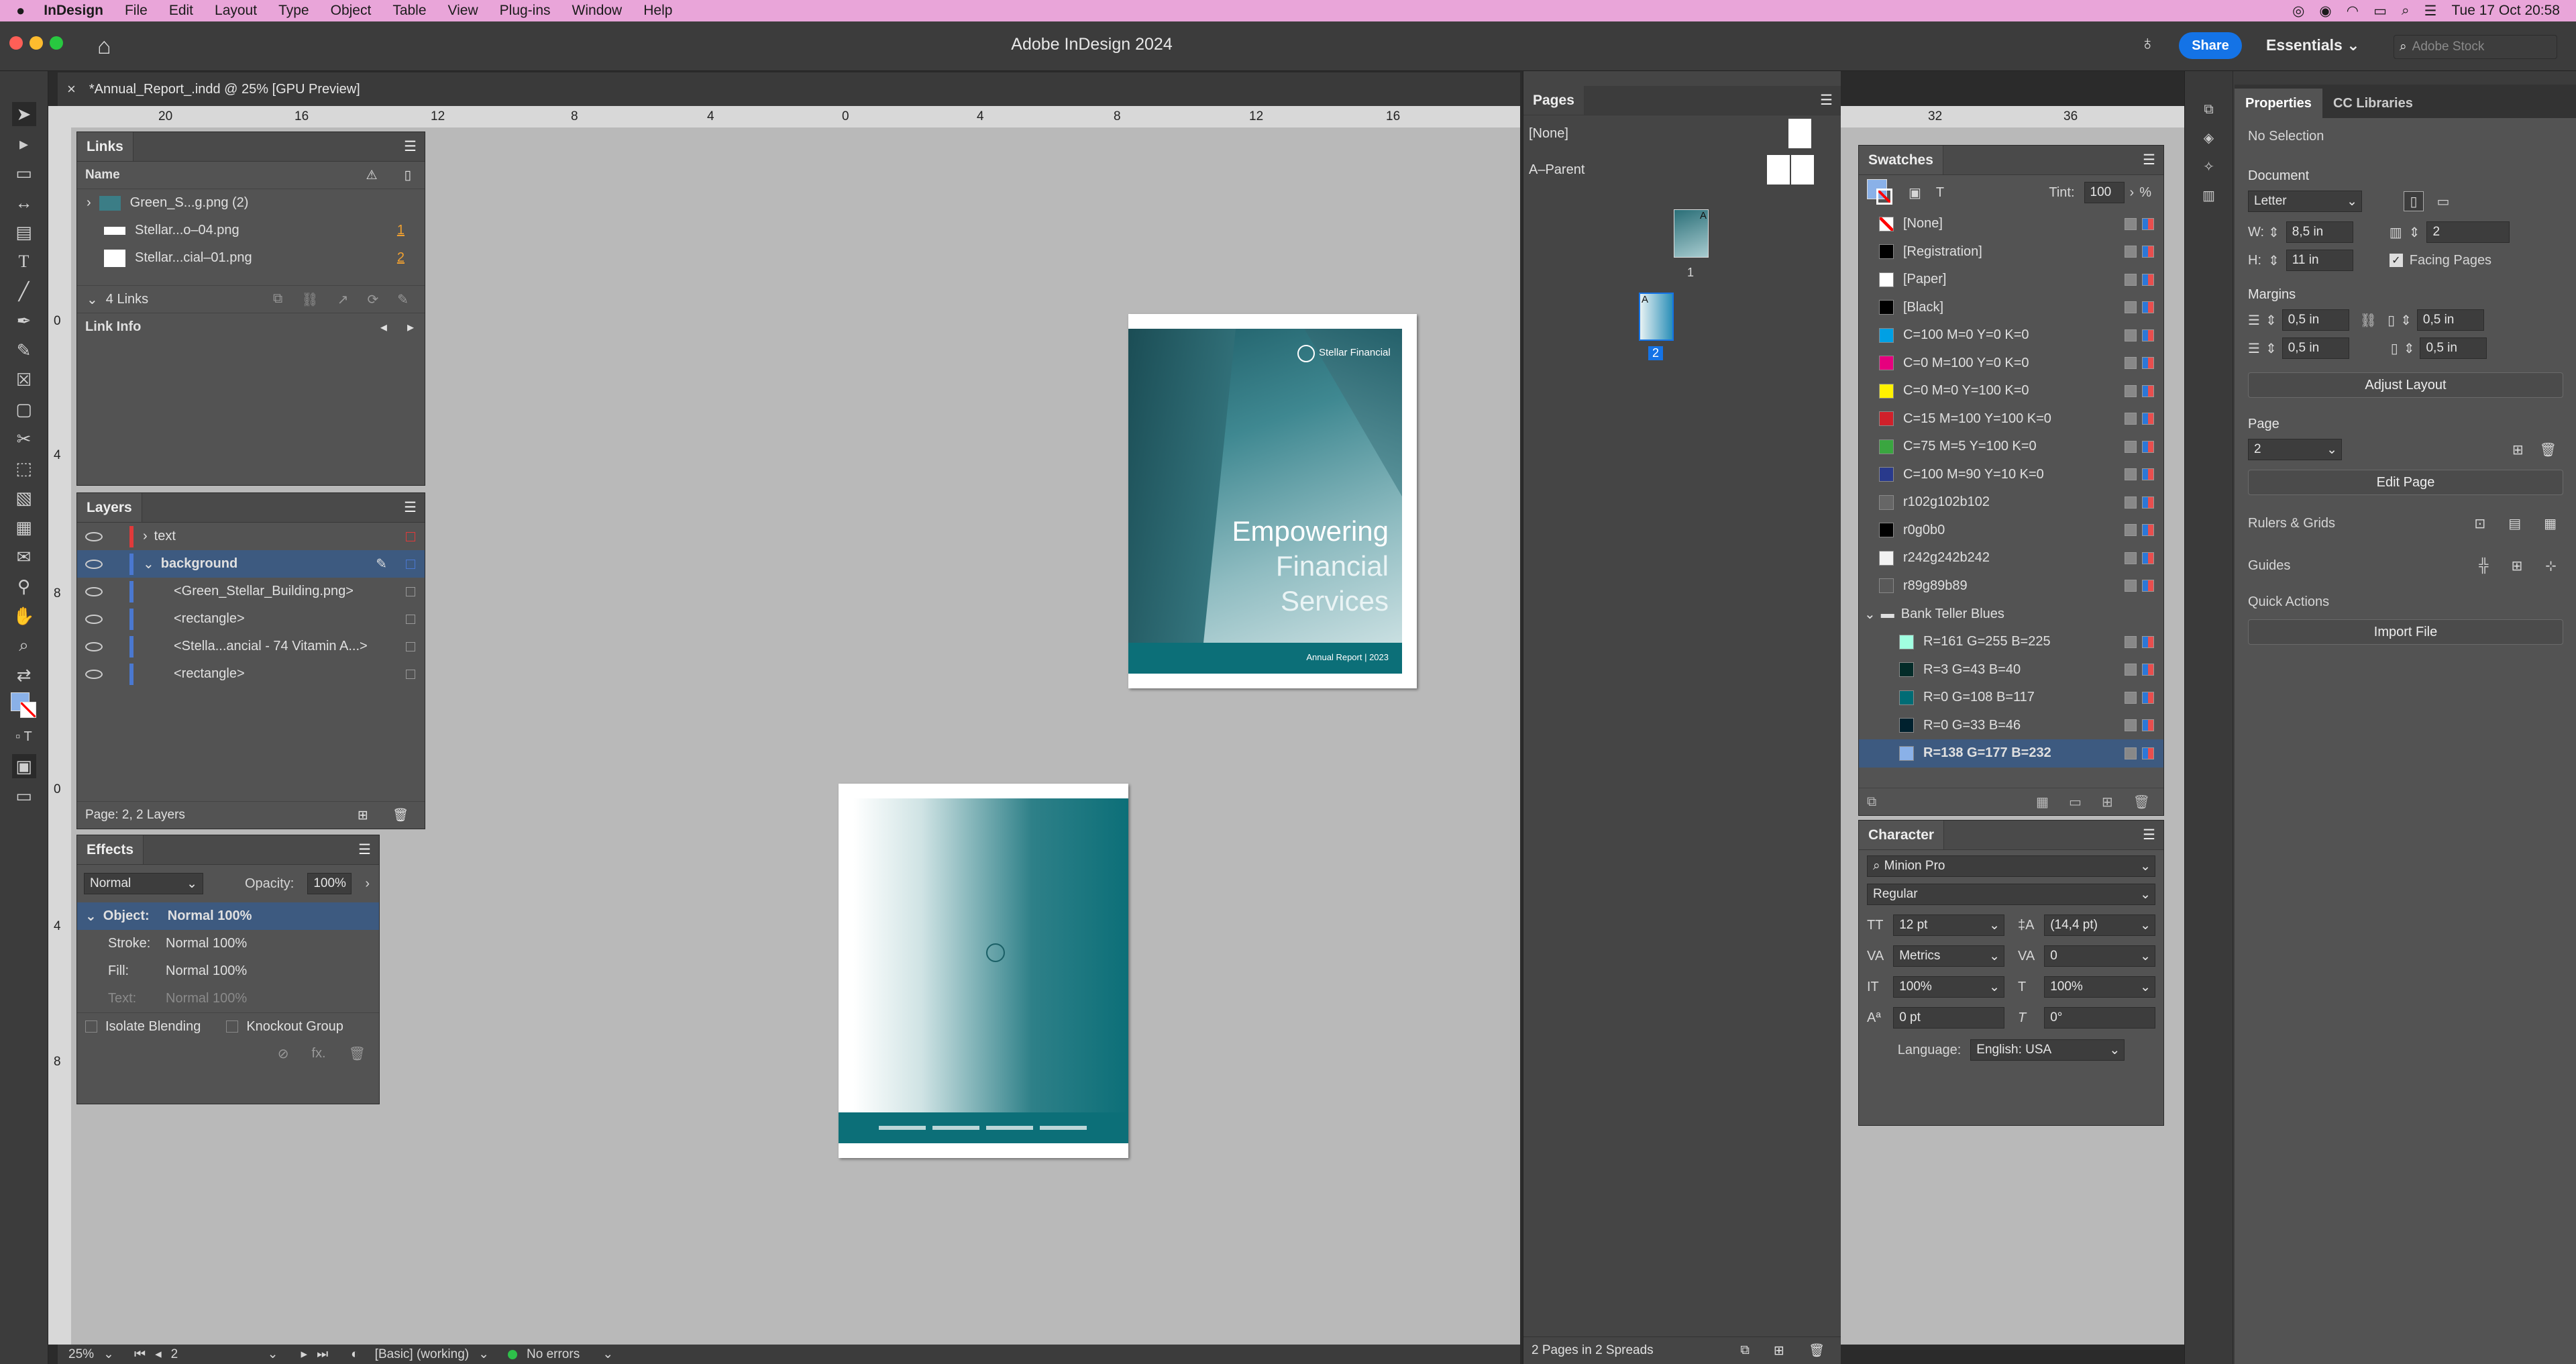 The width and height of the screenshot is (2576, 1364). What do you see at coordinates (2414, 201) in the screenshot?
I see `portrait-orientation-icon: ▯` at bounding box center [2414, 201].